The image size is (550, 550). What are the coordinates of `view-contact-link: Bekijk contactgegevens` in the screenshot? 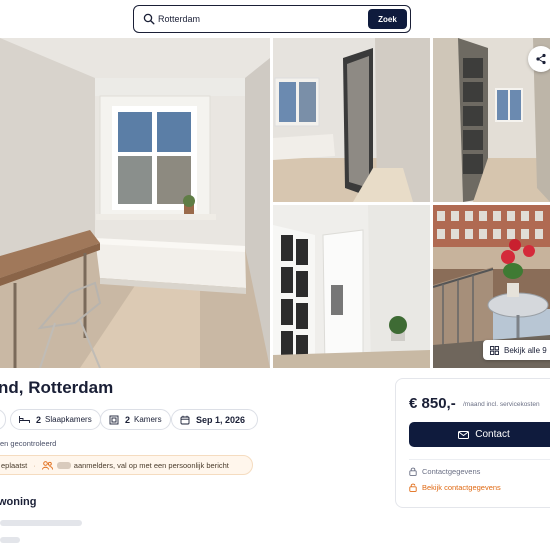 It's located at (455, 487).